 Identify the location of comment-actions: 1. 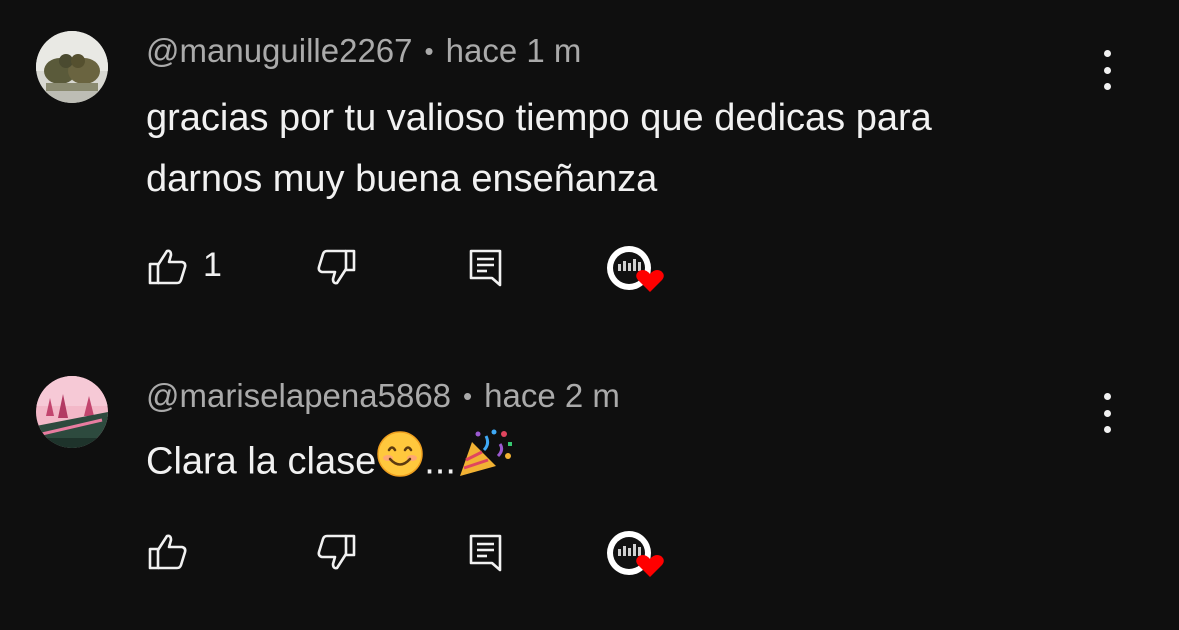
(589, 268).